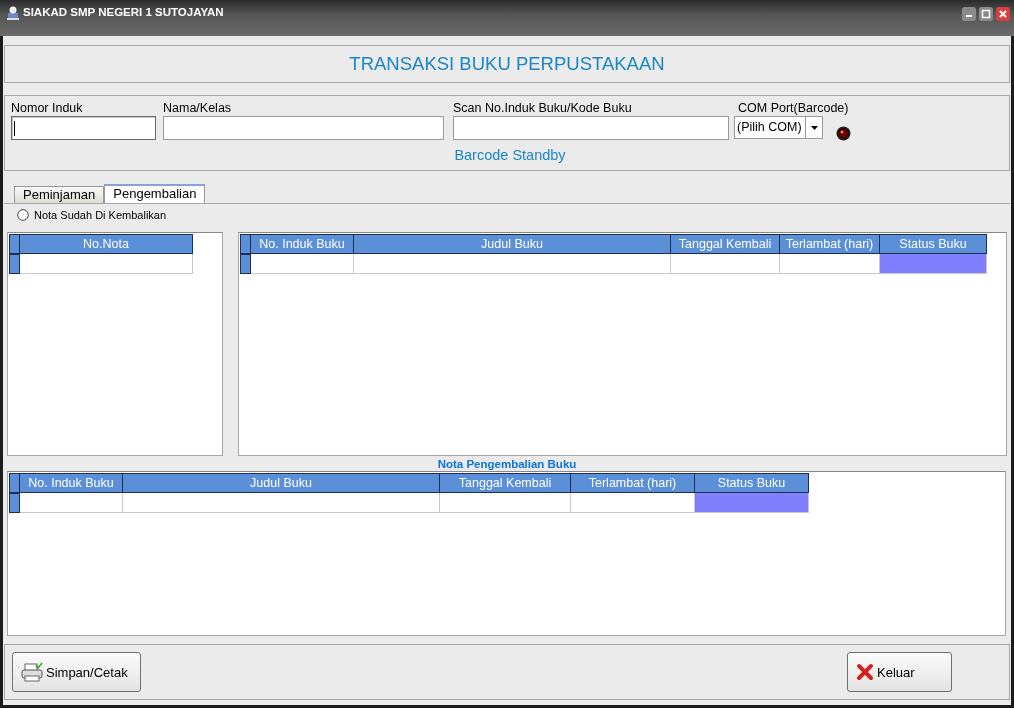  I want to click on window-title: SIAKAD SMP NEGERI 1 SUTOJAYAN, so click(123, 12).